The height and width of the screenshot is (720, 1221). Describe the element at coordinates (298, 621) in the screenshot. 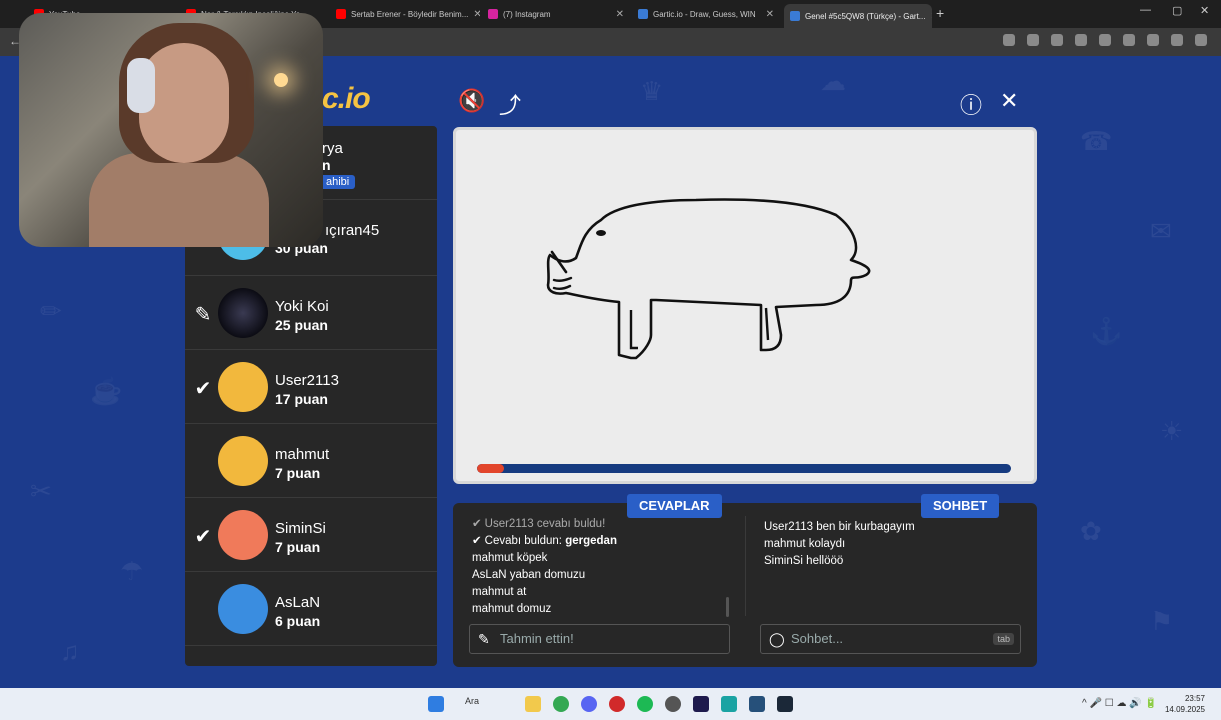

I see `player-score: 6 puan` at that location.